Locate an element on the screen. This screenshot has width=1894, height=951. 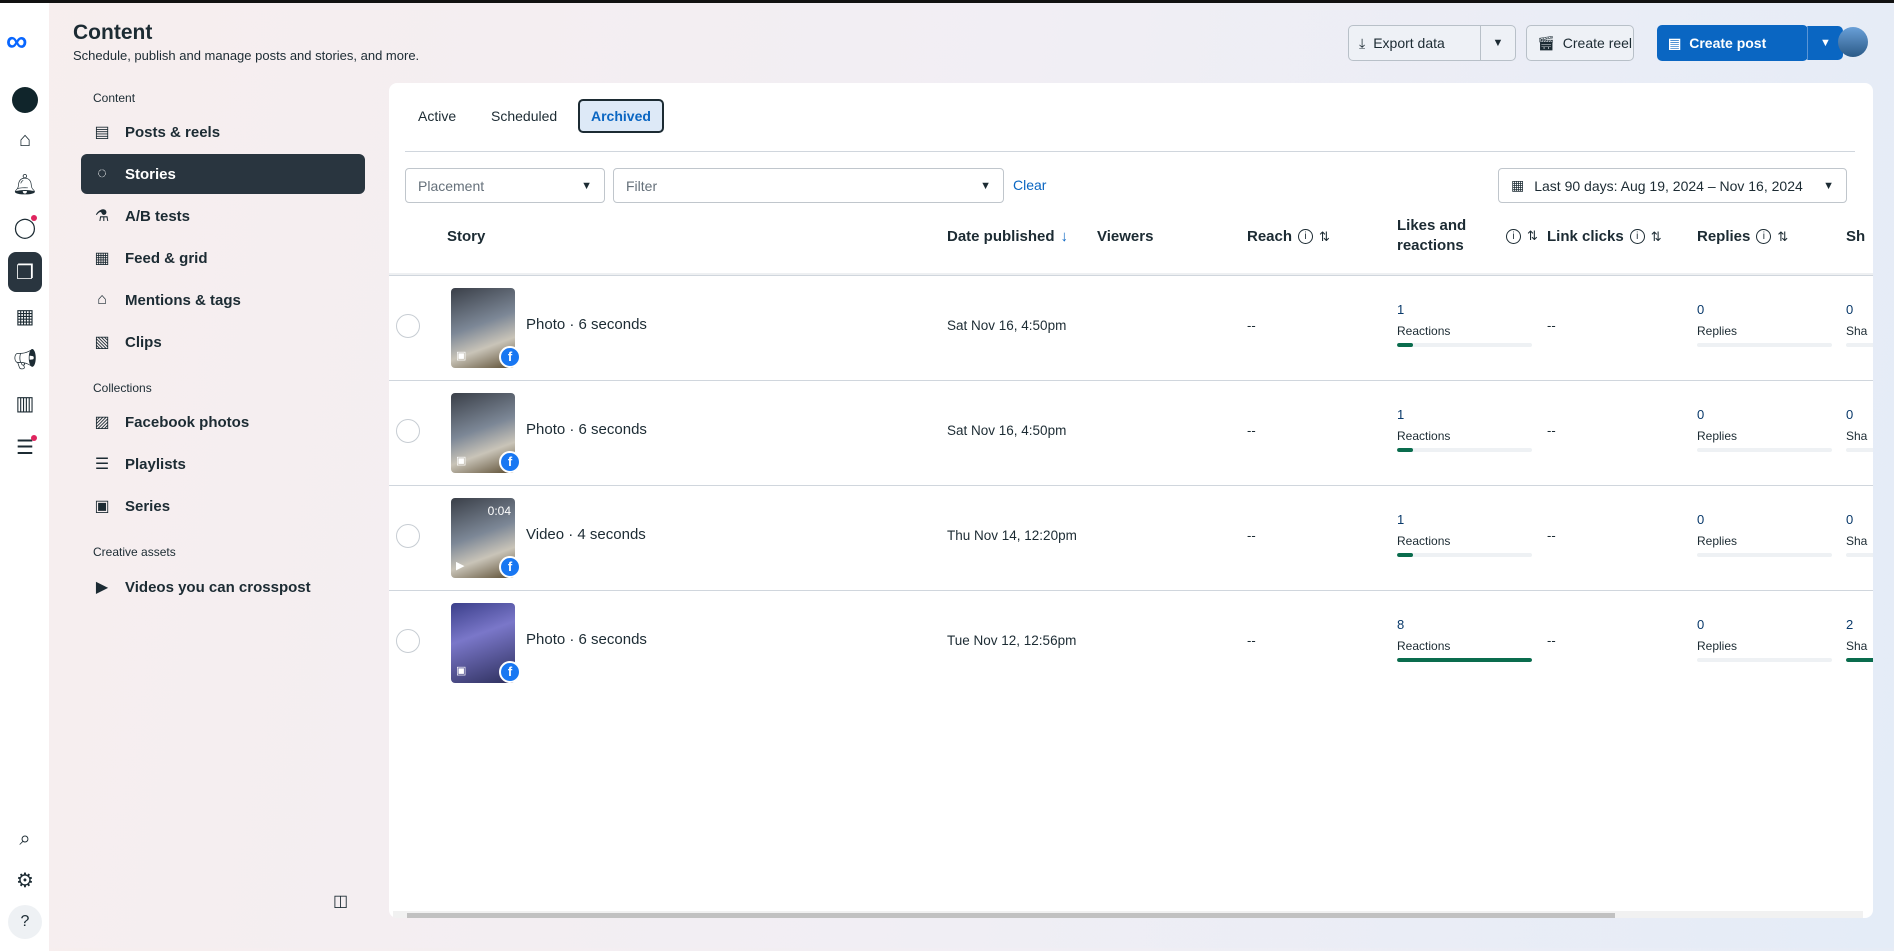
export-data-button: ⤓ Export data ▼ is located at coordinates (1432, 43).